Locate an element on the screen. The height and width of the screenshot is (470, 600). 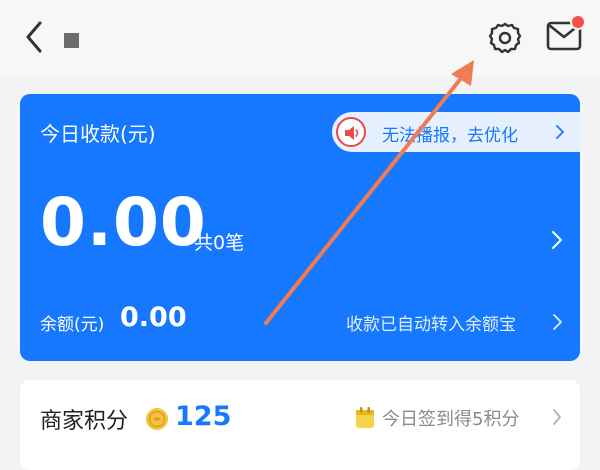
coin-icon is located at coordinates (157, 419).